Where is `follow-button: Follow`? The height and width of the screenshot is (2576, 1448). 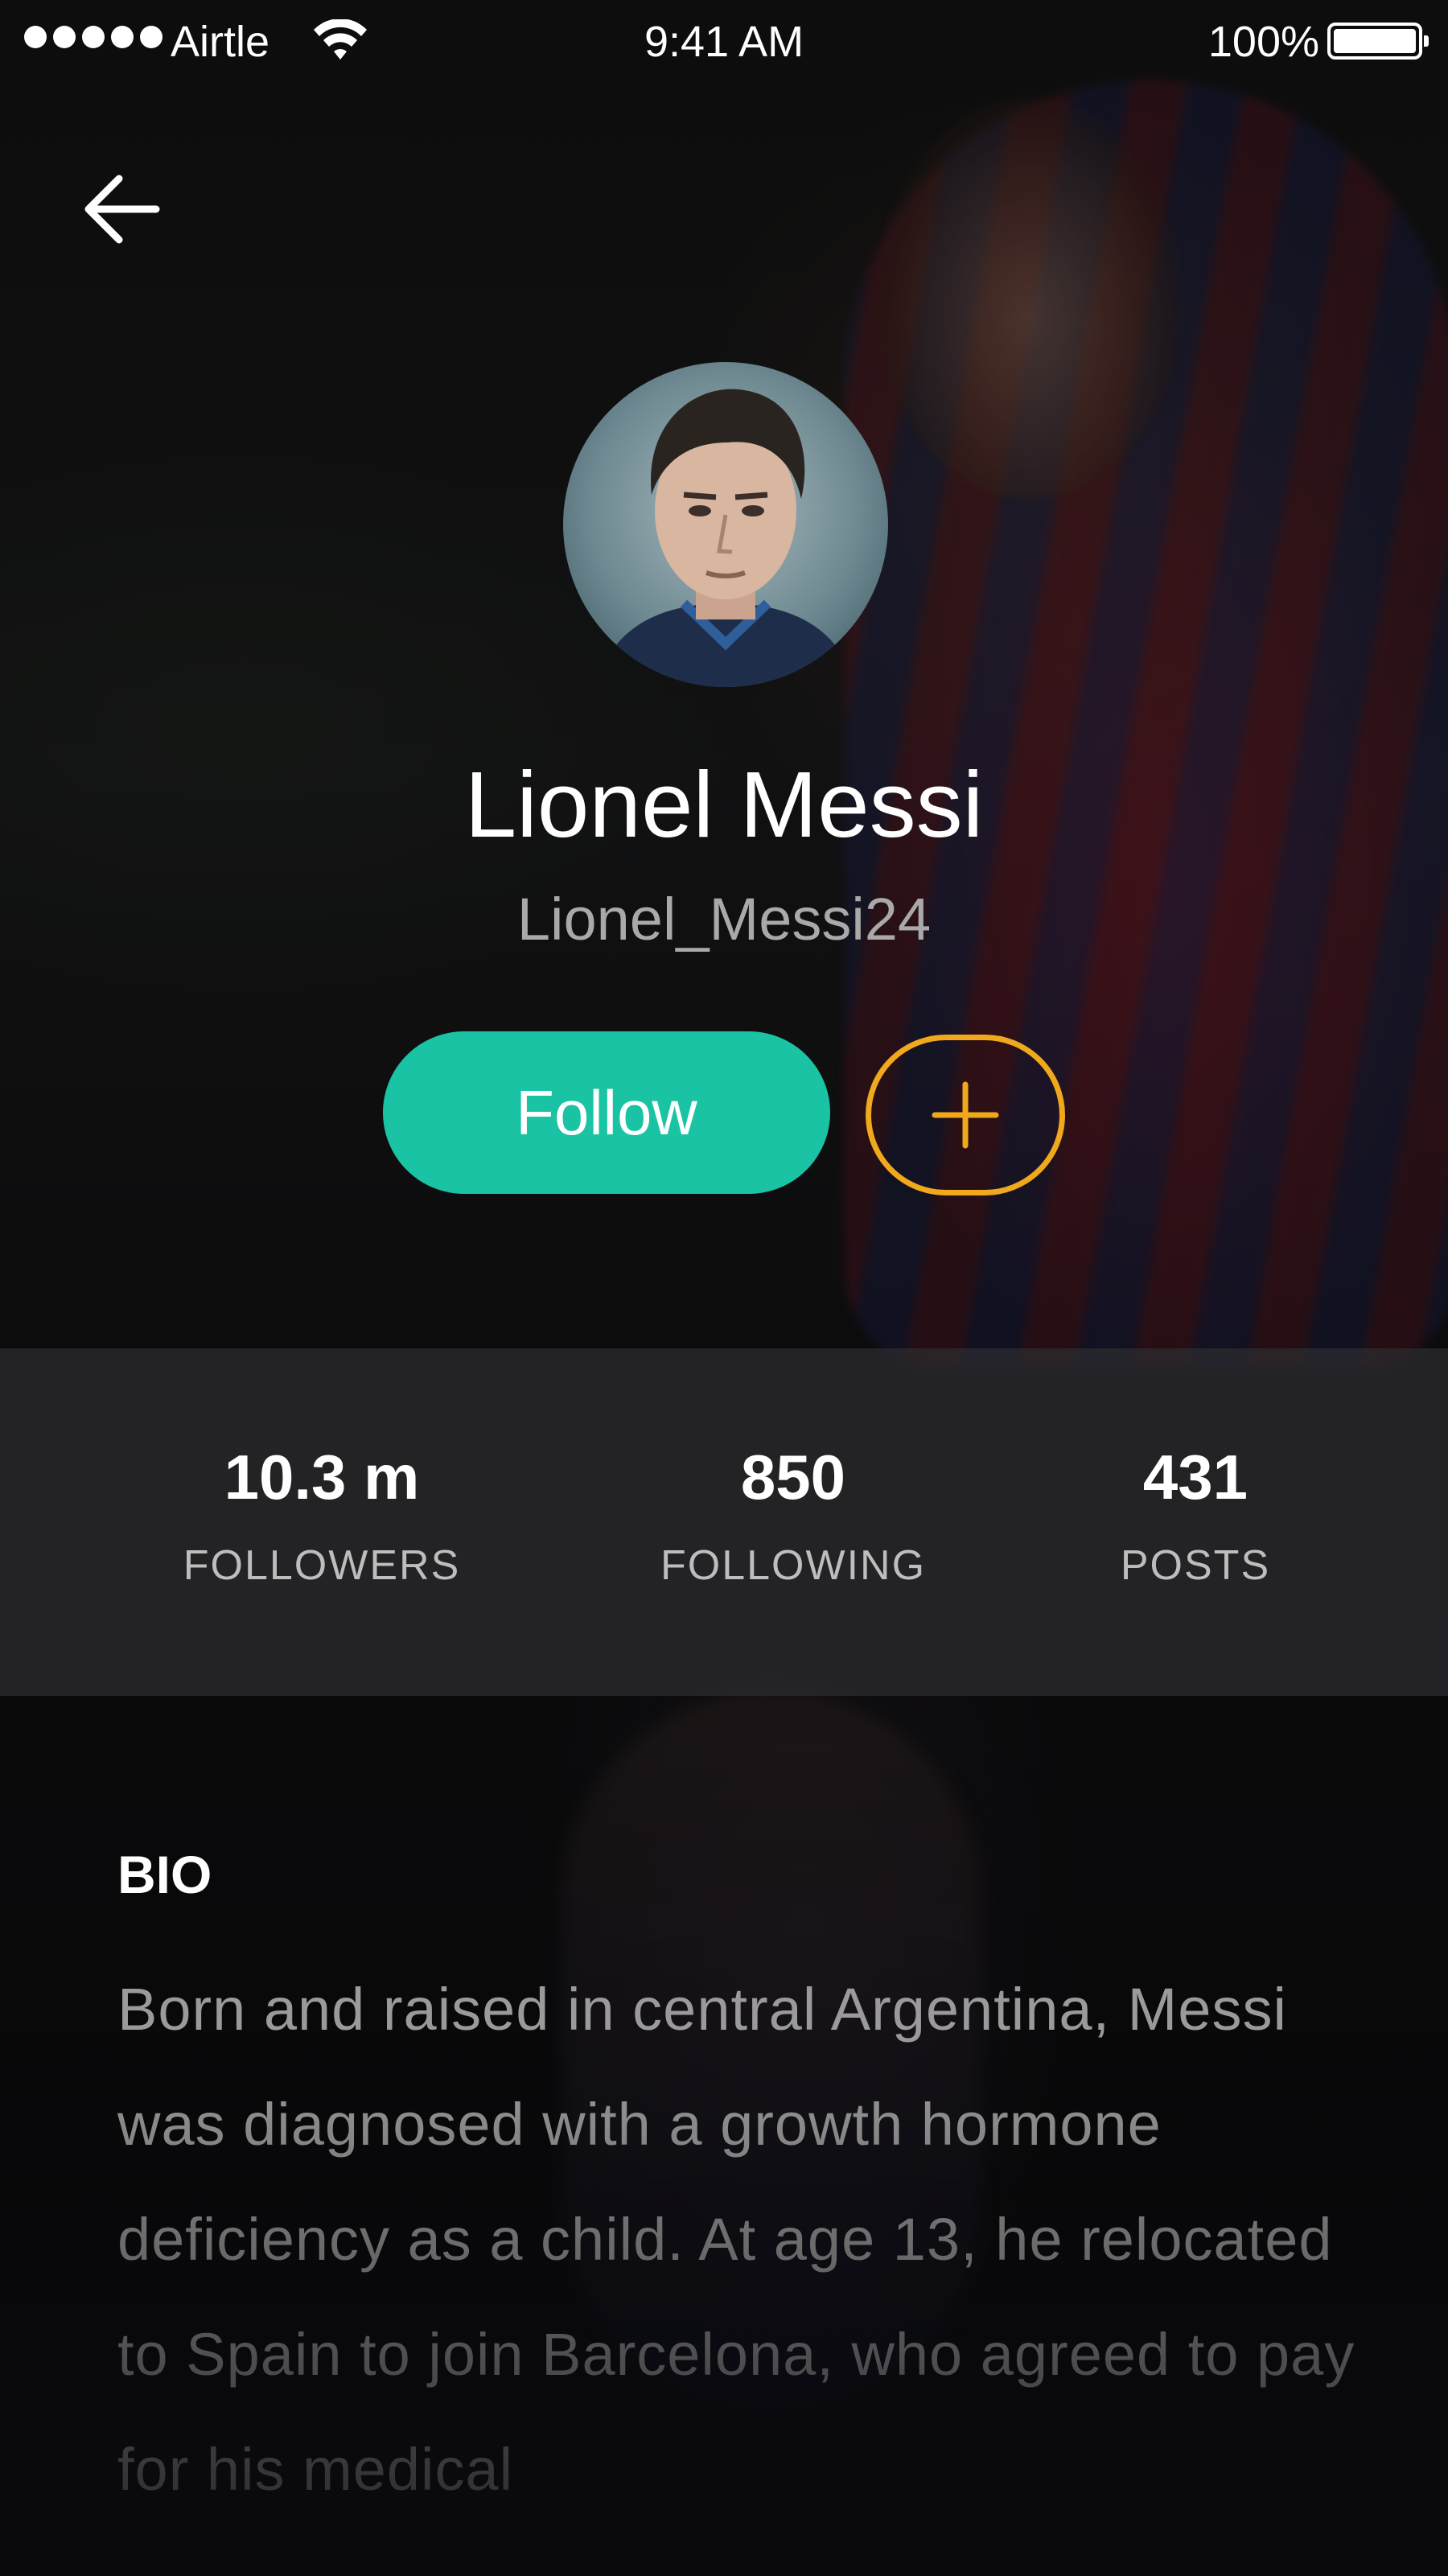
follow-button: Follow is located at coordinates (606, 1112).